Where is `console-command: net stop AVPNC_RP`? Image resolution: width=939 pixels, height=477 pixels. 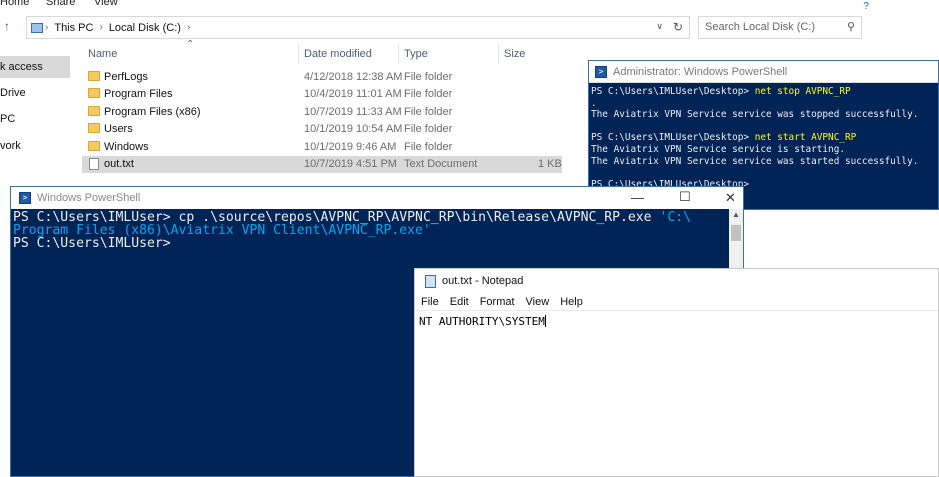 console-command: net stop AVPNC_RP is located at coordinates (802, 91).